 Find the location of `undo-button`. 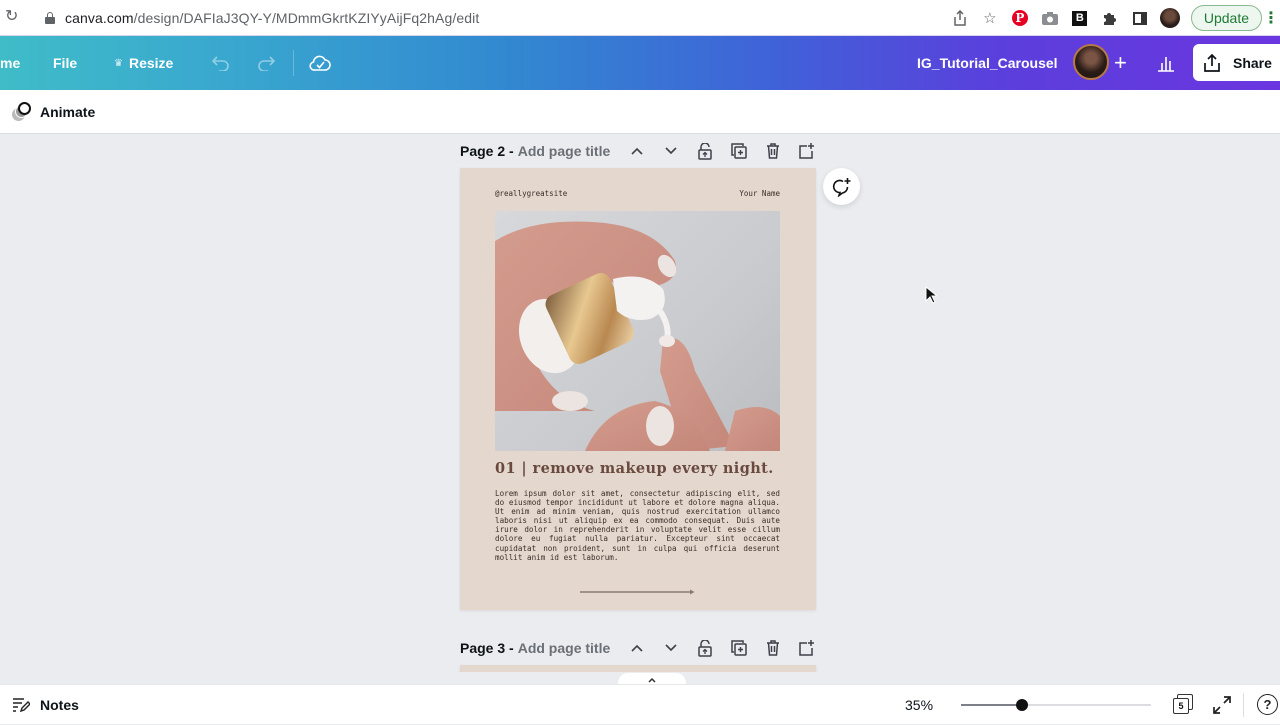

undo-button is located at coordinates (221, 63).